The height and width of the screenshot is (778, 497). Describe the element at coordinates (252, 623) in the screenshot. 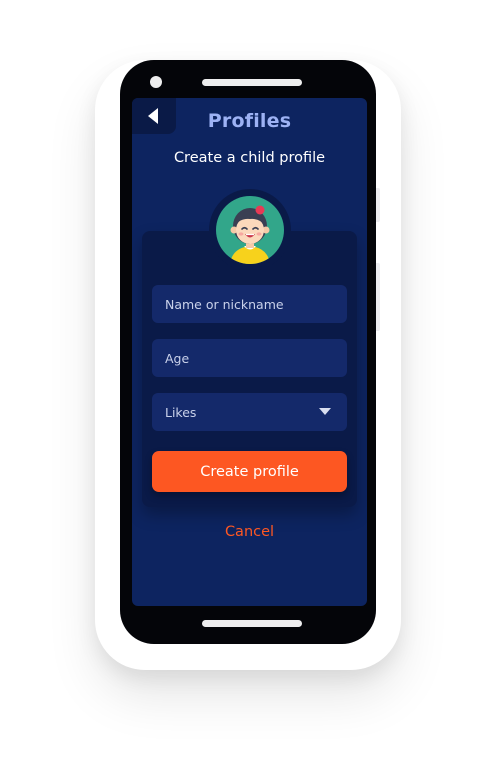

I see `home-indicator` at that location.